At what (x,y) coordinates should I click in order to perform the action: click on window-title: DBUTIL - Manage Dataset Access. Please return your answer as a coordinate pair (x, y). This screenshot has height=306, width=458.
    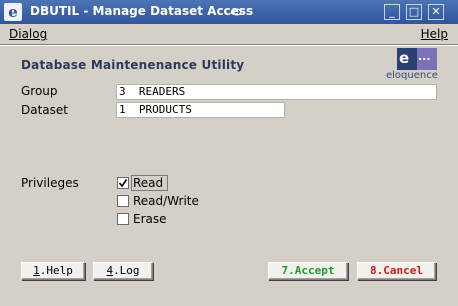
    Looking at the image, I should click on (142, 11).